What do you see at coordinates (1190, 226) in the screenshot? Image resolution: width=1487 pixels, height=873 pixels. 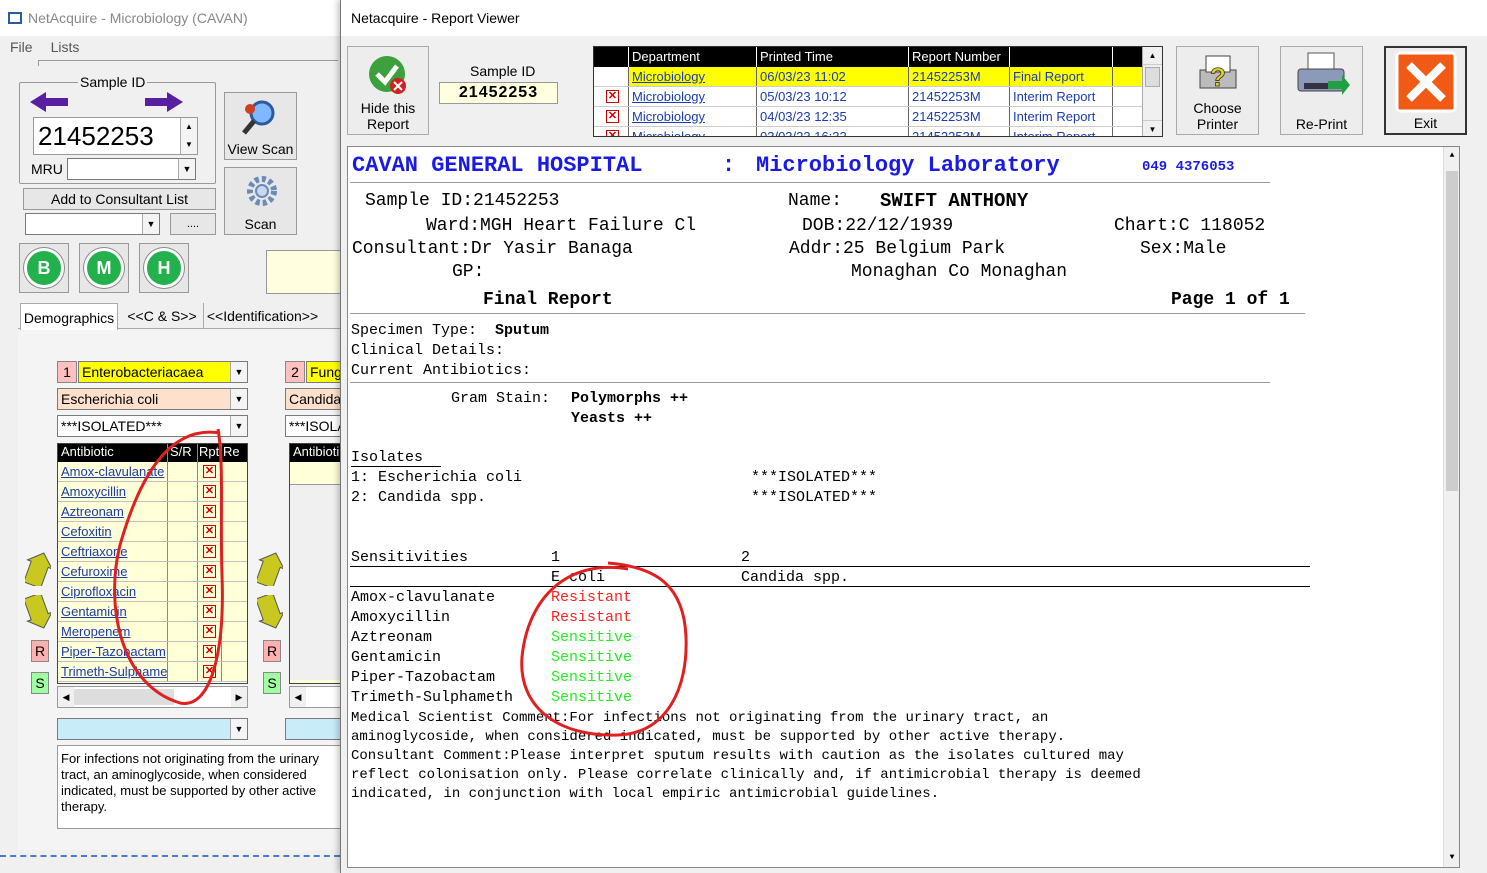 I see `chart-text: Chart:C 118052` at bounding box center [1190, 226].